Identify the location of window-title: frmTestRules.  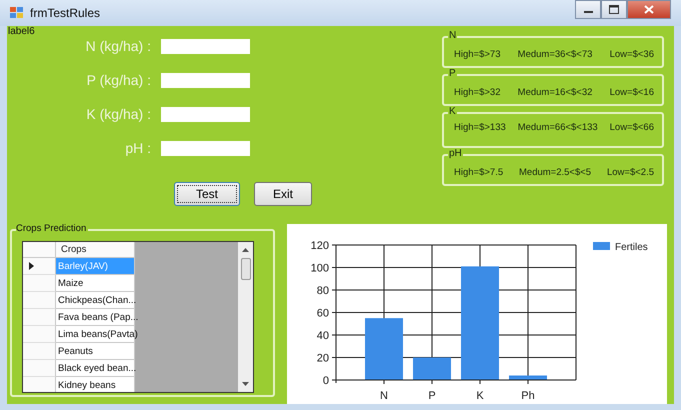
(65, 13).